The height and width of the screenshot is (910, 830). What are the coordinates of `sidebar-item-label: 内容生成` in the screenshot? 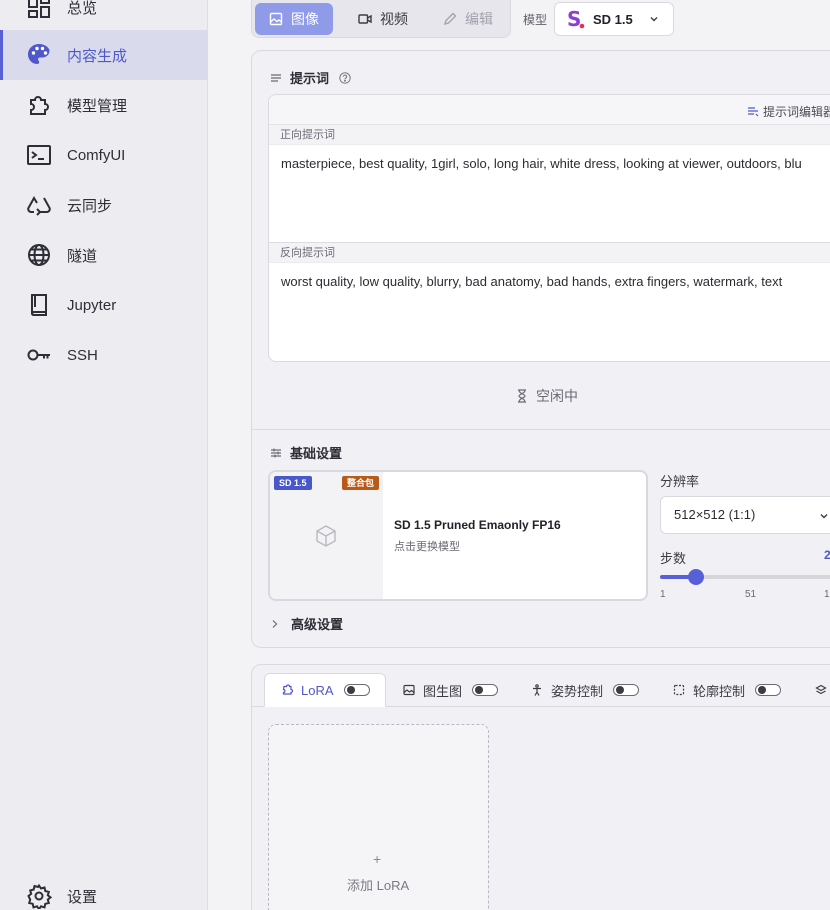 It's located at (97, 56).